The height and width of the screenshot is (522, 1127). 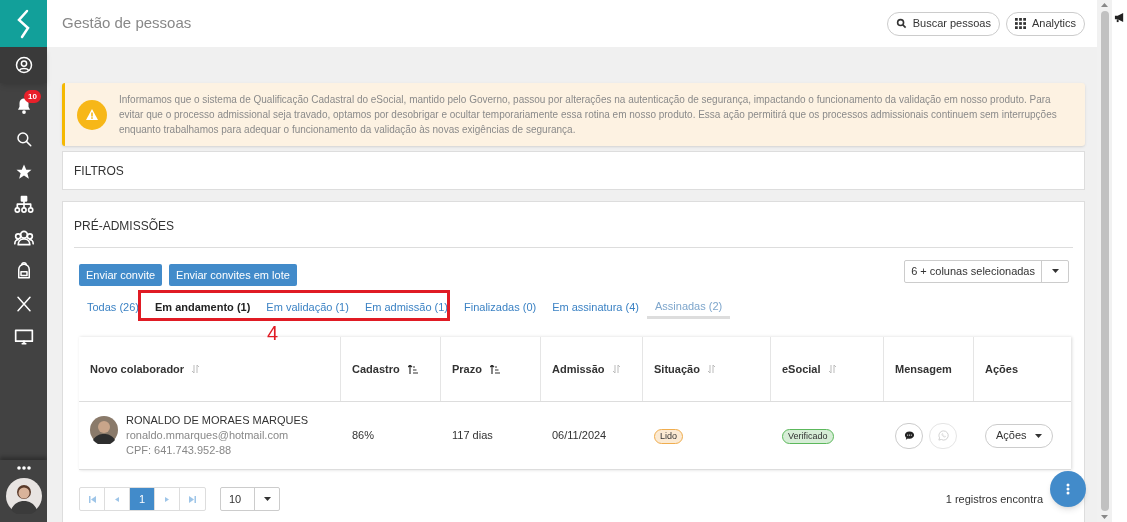 What do you see at coordinates (307, 307) in the screenshot?
I see `tab: Em validação (1)` at bounding box center [307, 307].